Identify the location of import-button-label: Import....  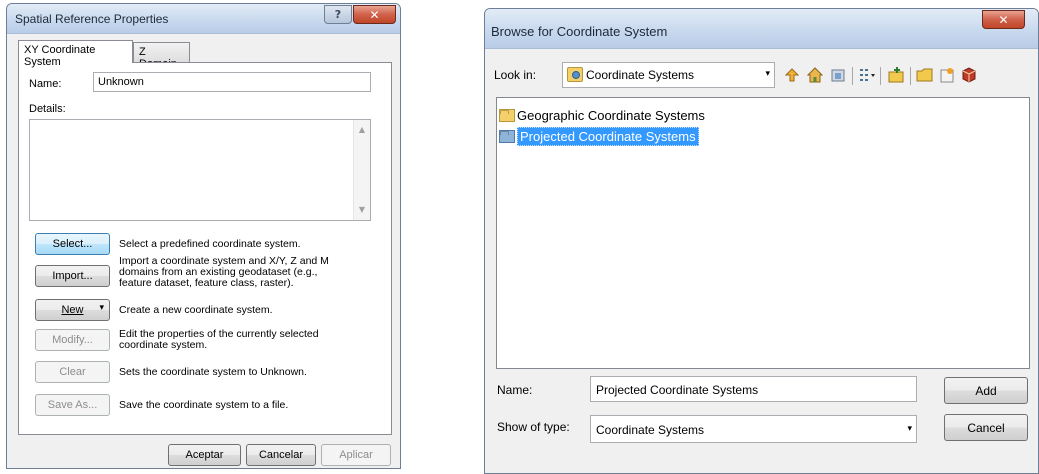
(72, 276).